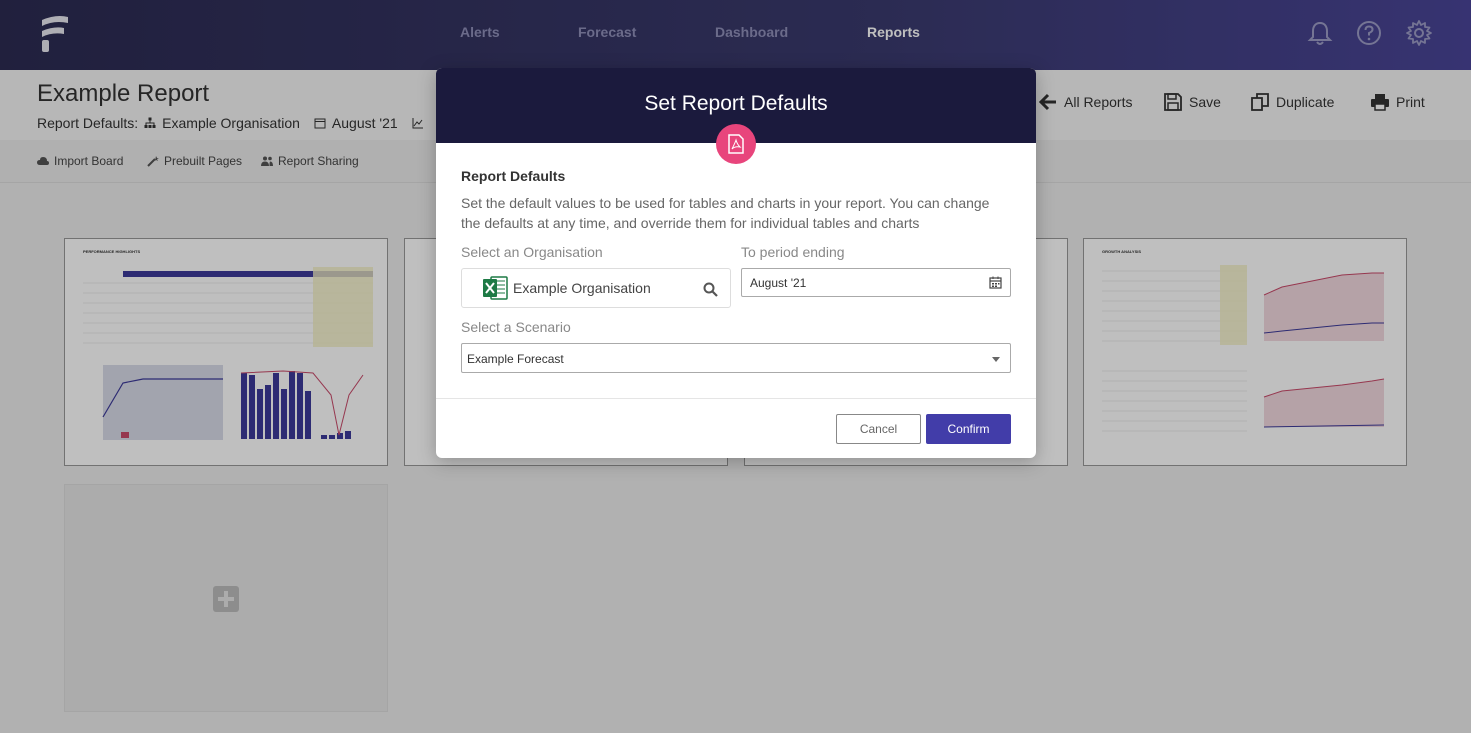 The height and width of the screenshot is (733, 1471). Describe the element at coordinates (513, 176) in the screenshot. I see `section-title: Report Defaults` at that location.